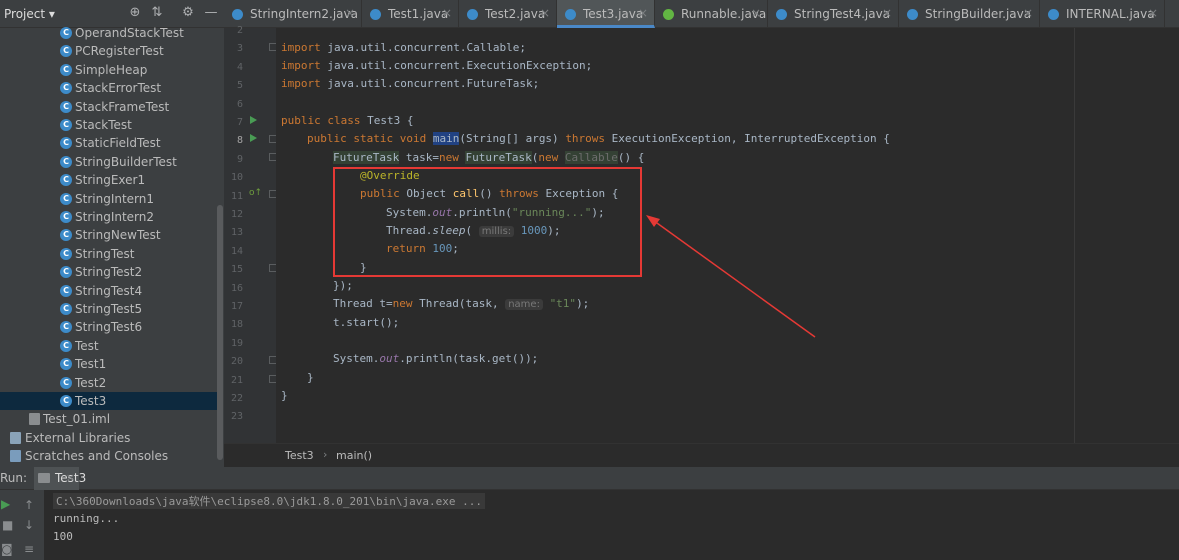 The height and width of the screenshot is (560, 1179). I want to click on line-number: 20, so click(233, 361).